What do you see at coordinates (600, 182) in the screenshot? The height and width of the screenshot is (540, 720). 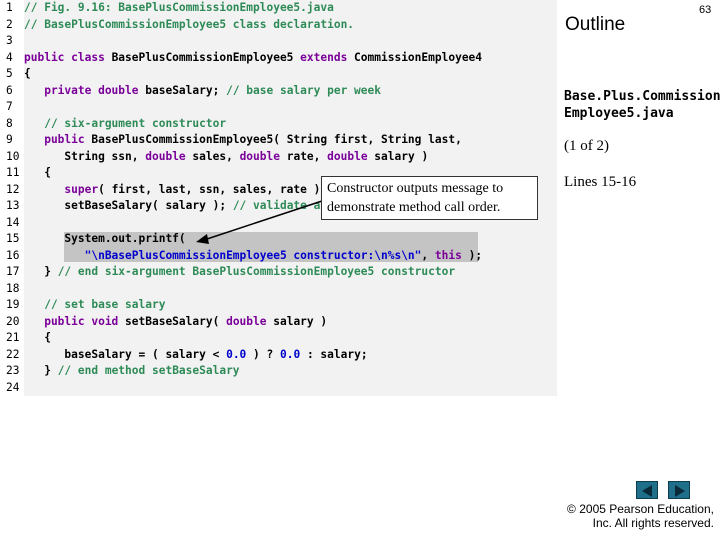 I see `lines-label: Lines 15-16` at bounding box center [600, 182].